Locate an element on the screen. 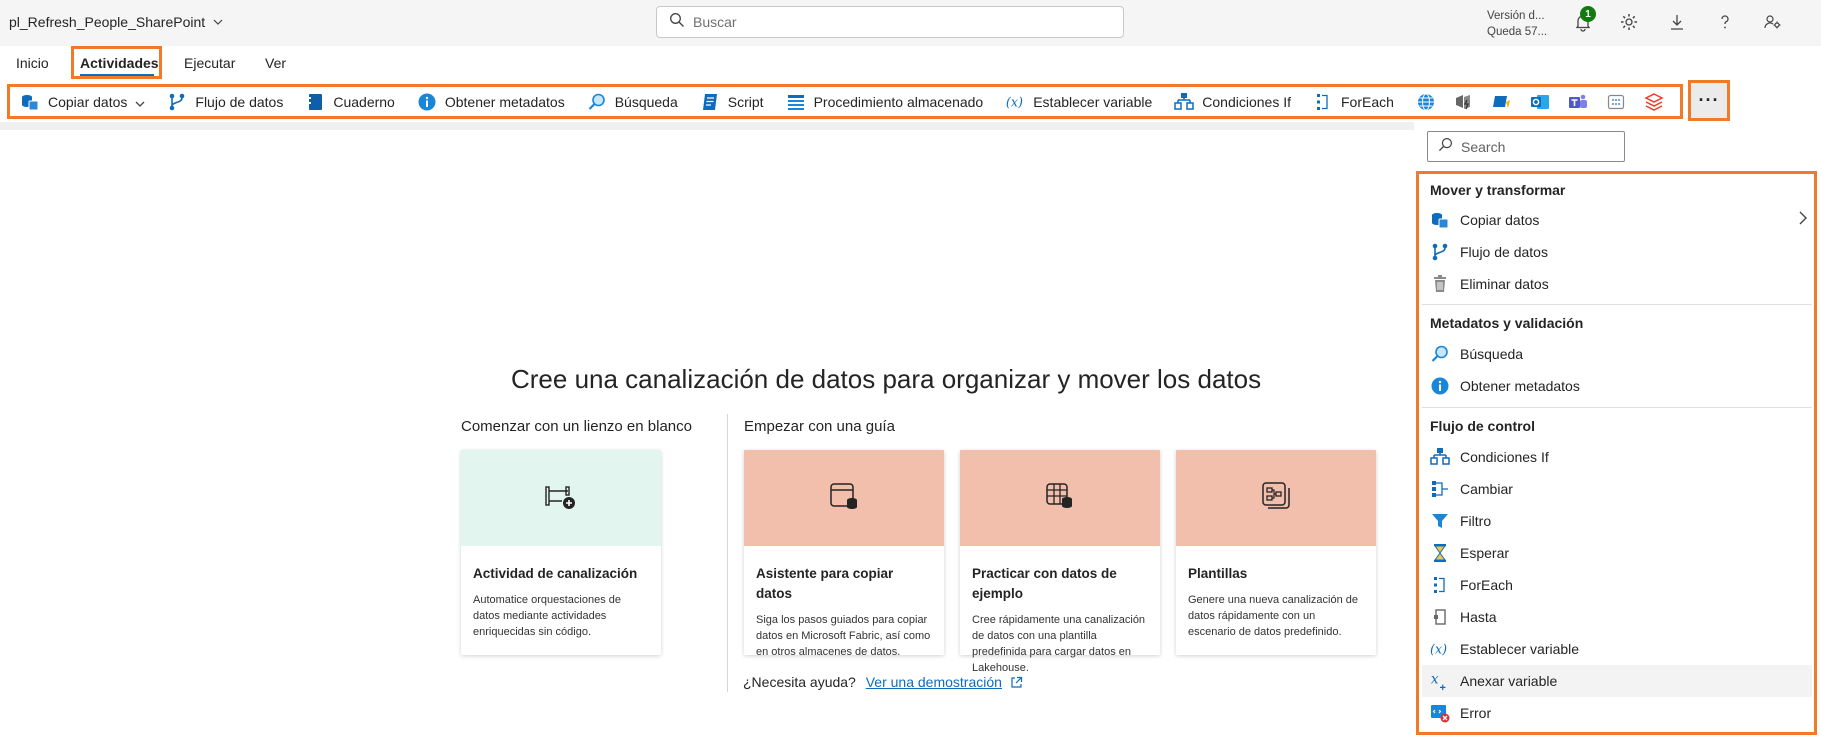 The height and width of the screenshot is (738, 1821). pane-item-label: Error is located at coordinates (1476, 713).